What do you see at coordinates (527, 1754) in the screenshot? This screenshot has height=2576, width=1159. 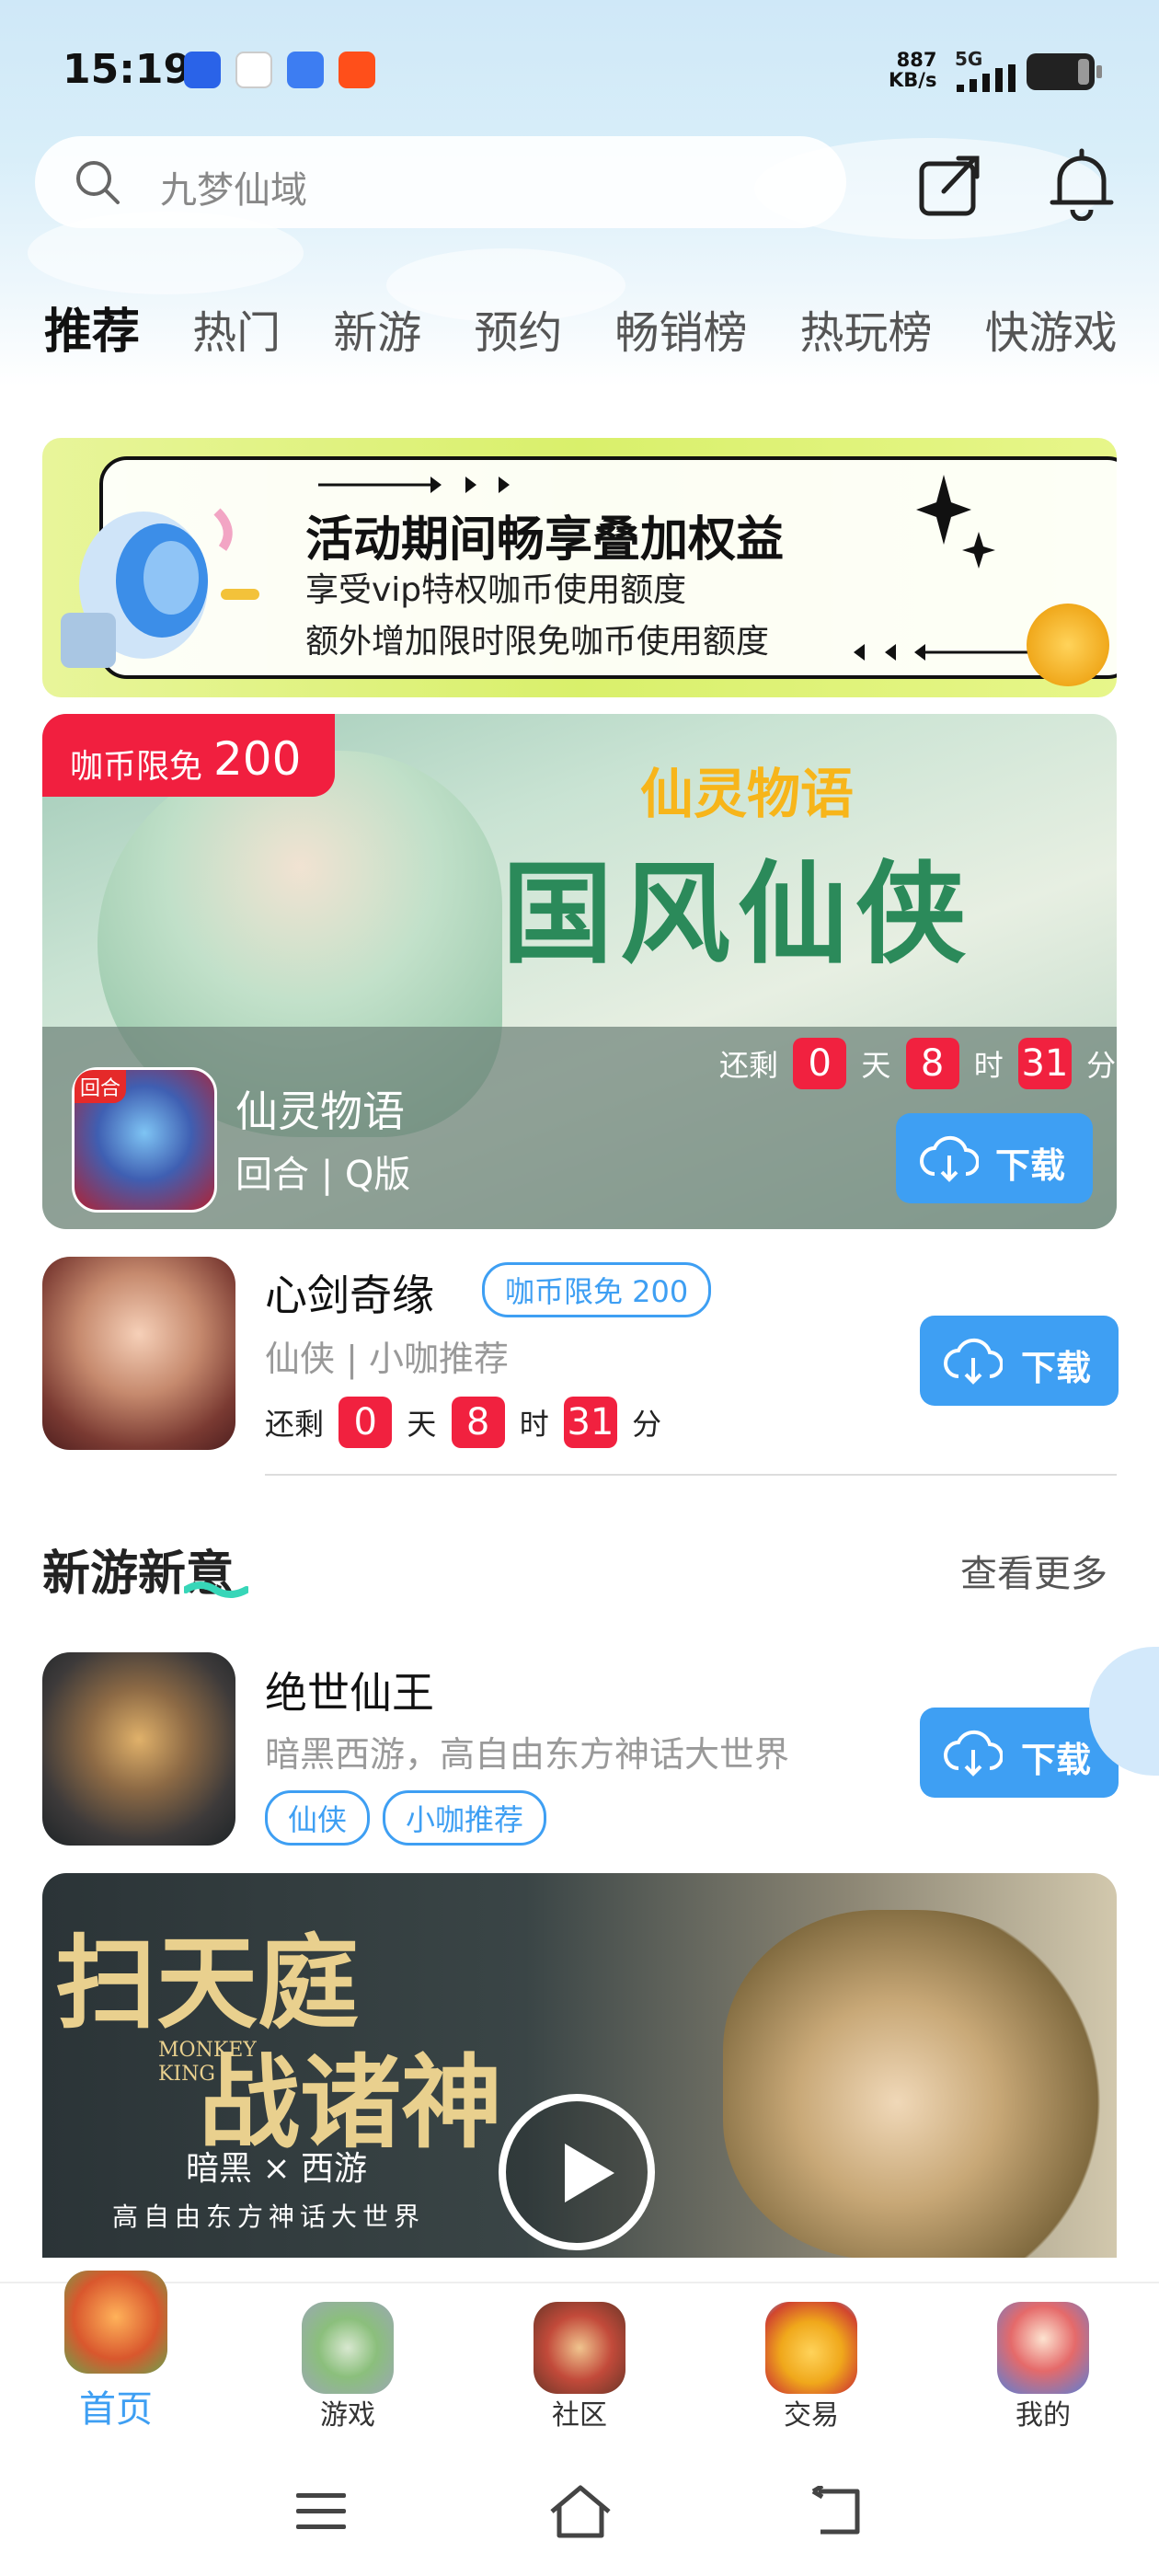 I see `game-desc: 暗黑西游，高自由东方神话大世界` at bounding box center [527, 1754].